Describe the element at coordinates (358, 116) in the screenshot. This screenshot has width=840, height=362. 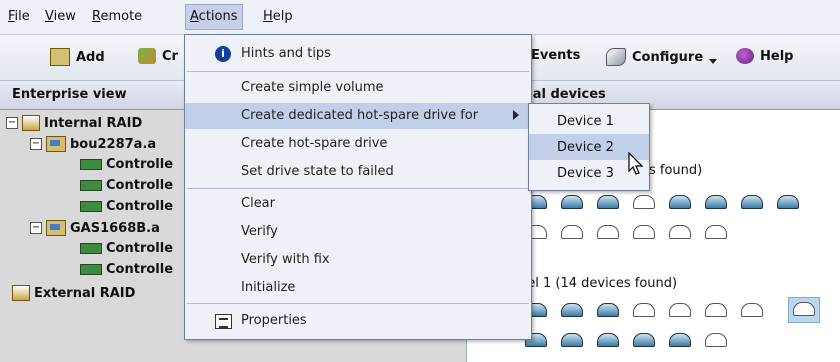
I see `menu-item-create-dedicated-hot-spare: Create dedicated hot-spare drive for` at that location.